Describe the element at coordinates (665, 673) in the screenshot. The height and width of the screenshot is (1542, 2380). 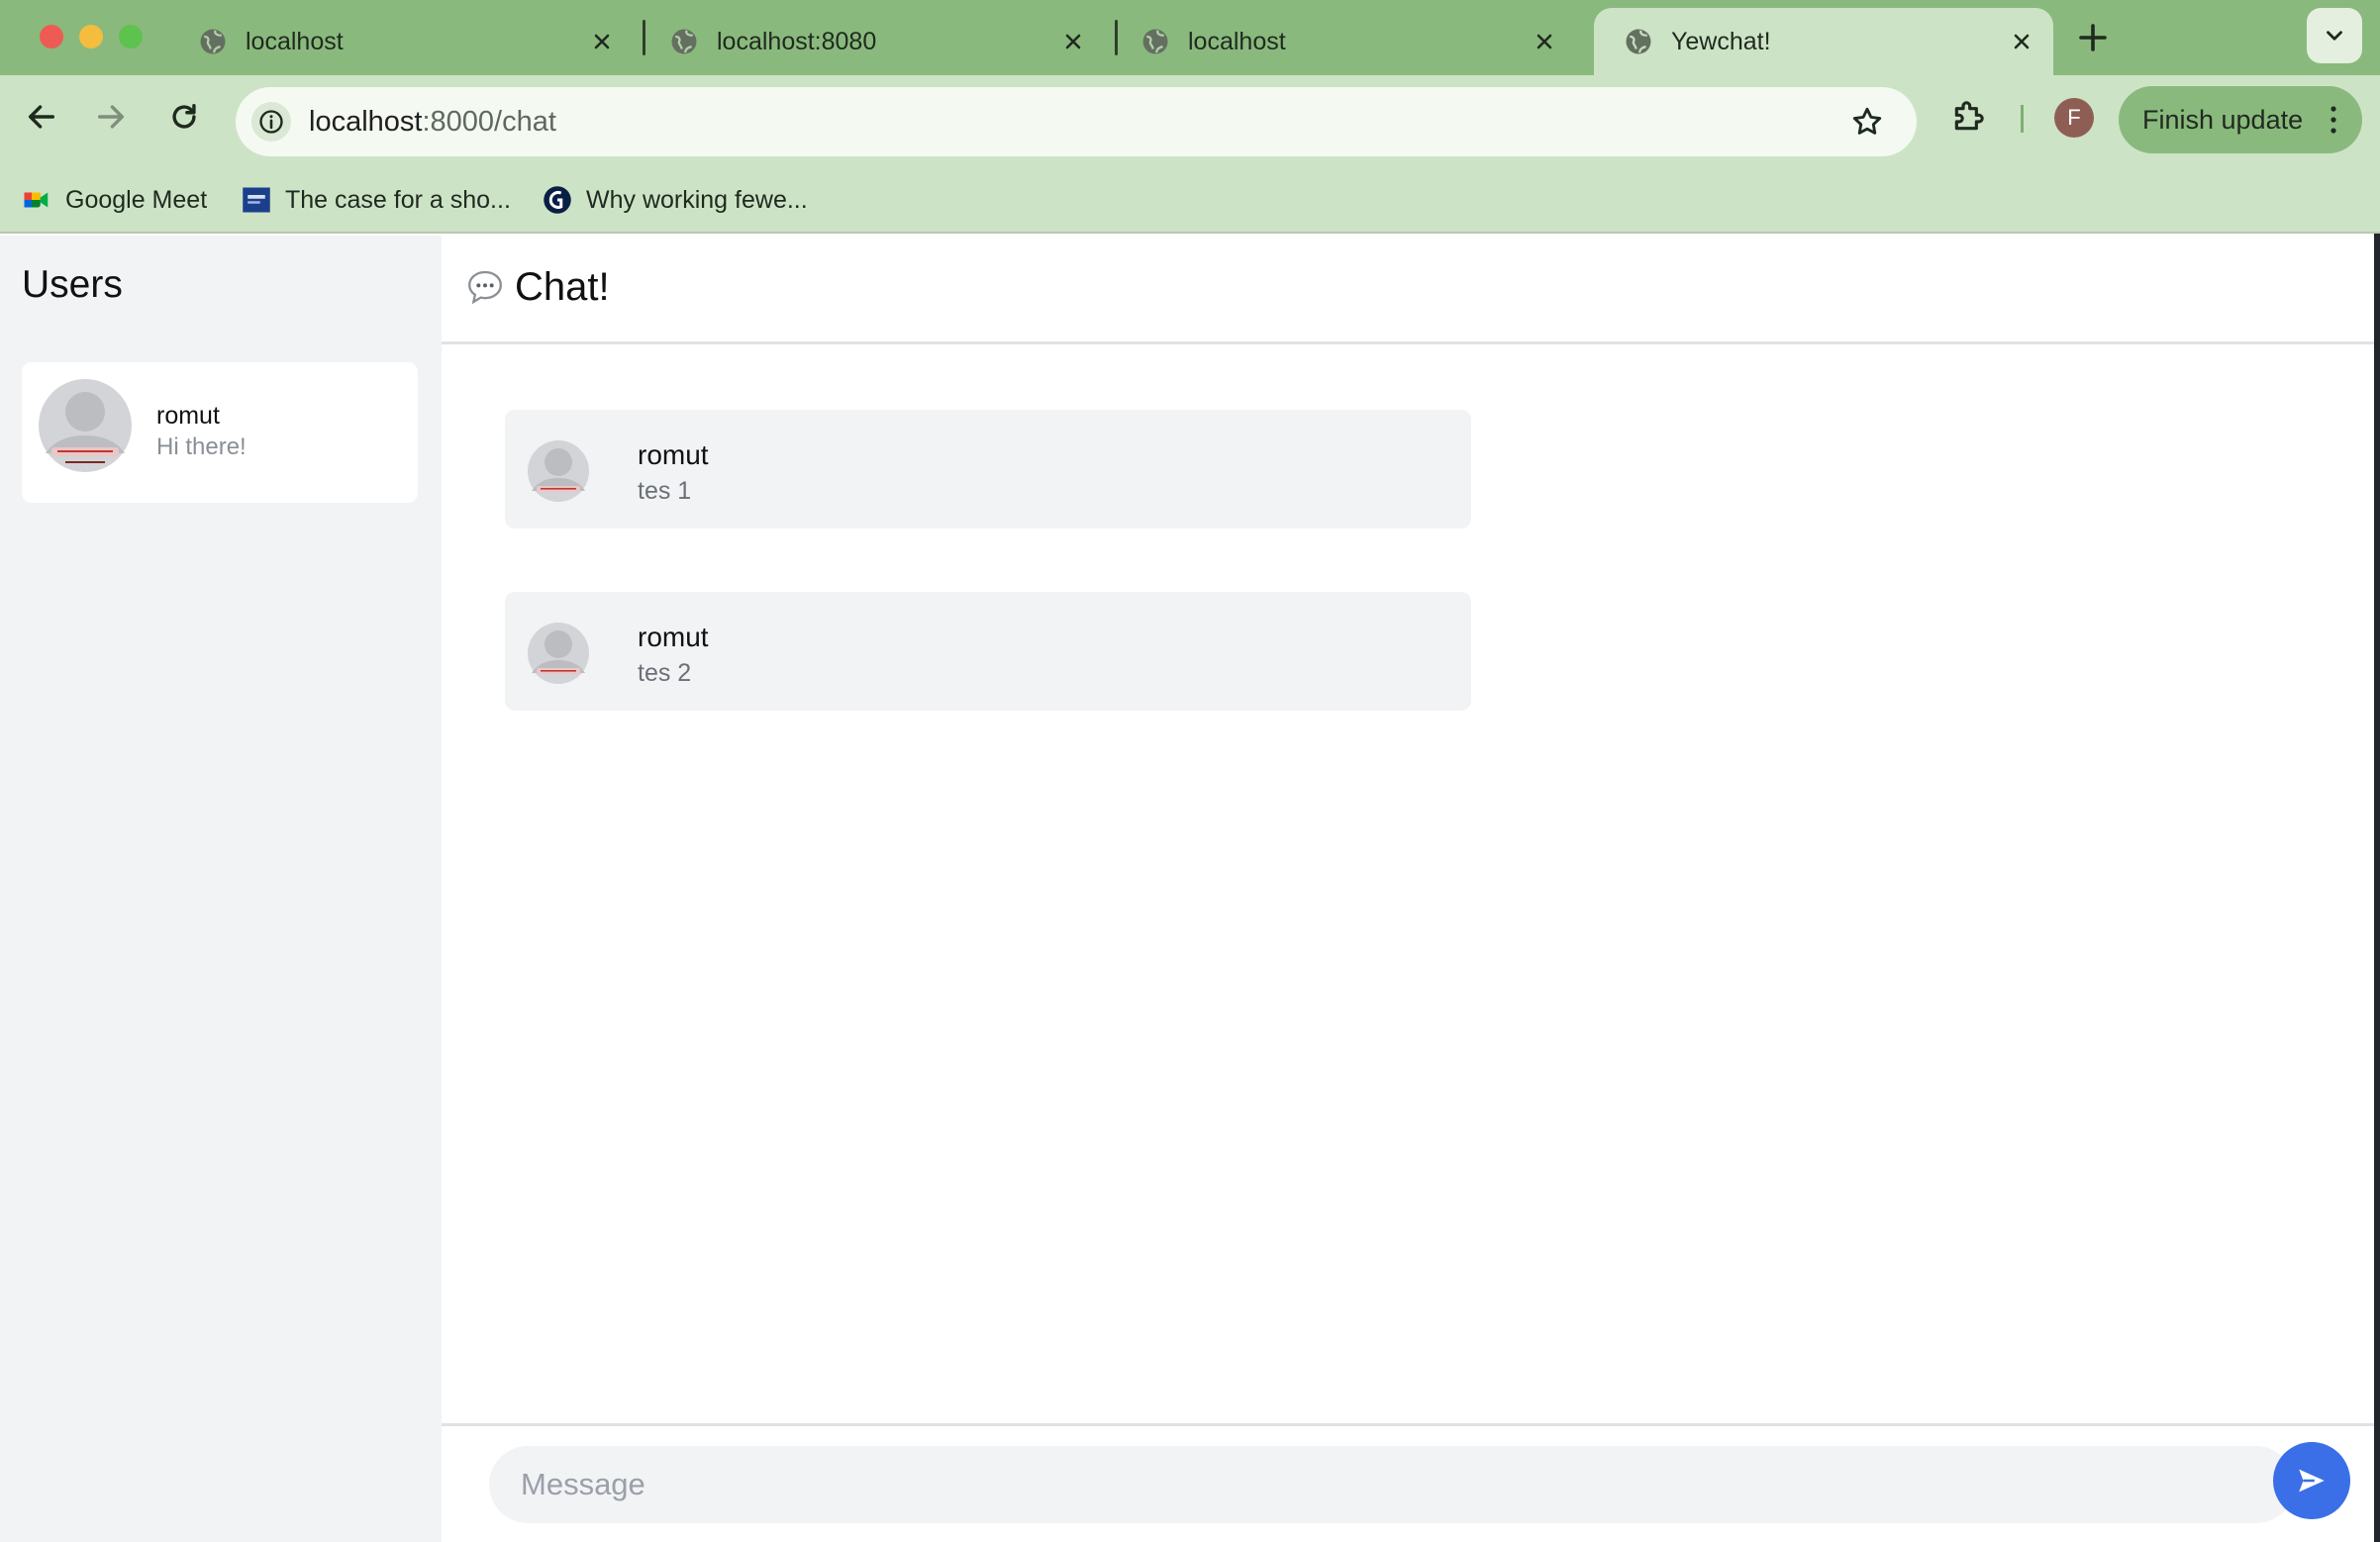
I see `message-text: tes 2` at that location.